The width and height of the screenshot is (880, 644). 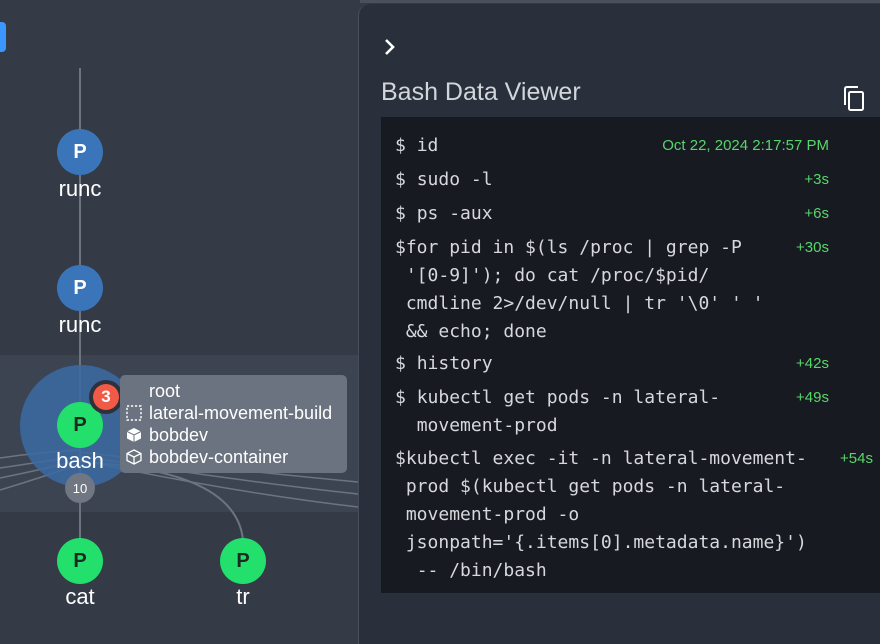 I want to click on child-count-badge: 10, so click(x=80, y=488).